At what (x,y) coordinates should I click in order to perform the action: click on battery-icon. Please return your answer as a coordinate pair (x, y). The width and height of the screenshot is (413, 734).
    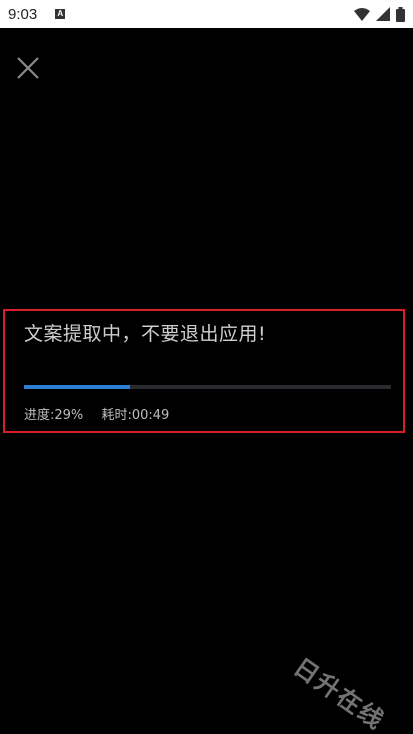
    Looking at the image, I should click on (400, 14).